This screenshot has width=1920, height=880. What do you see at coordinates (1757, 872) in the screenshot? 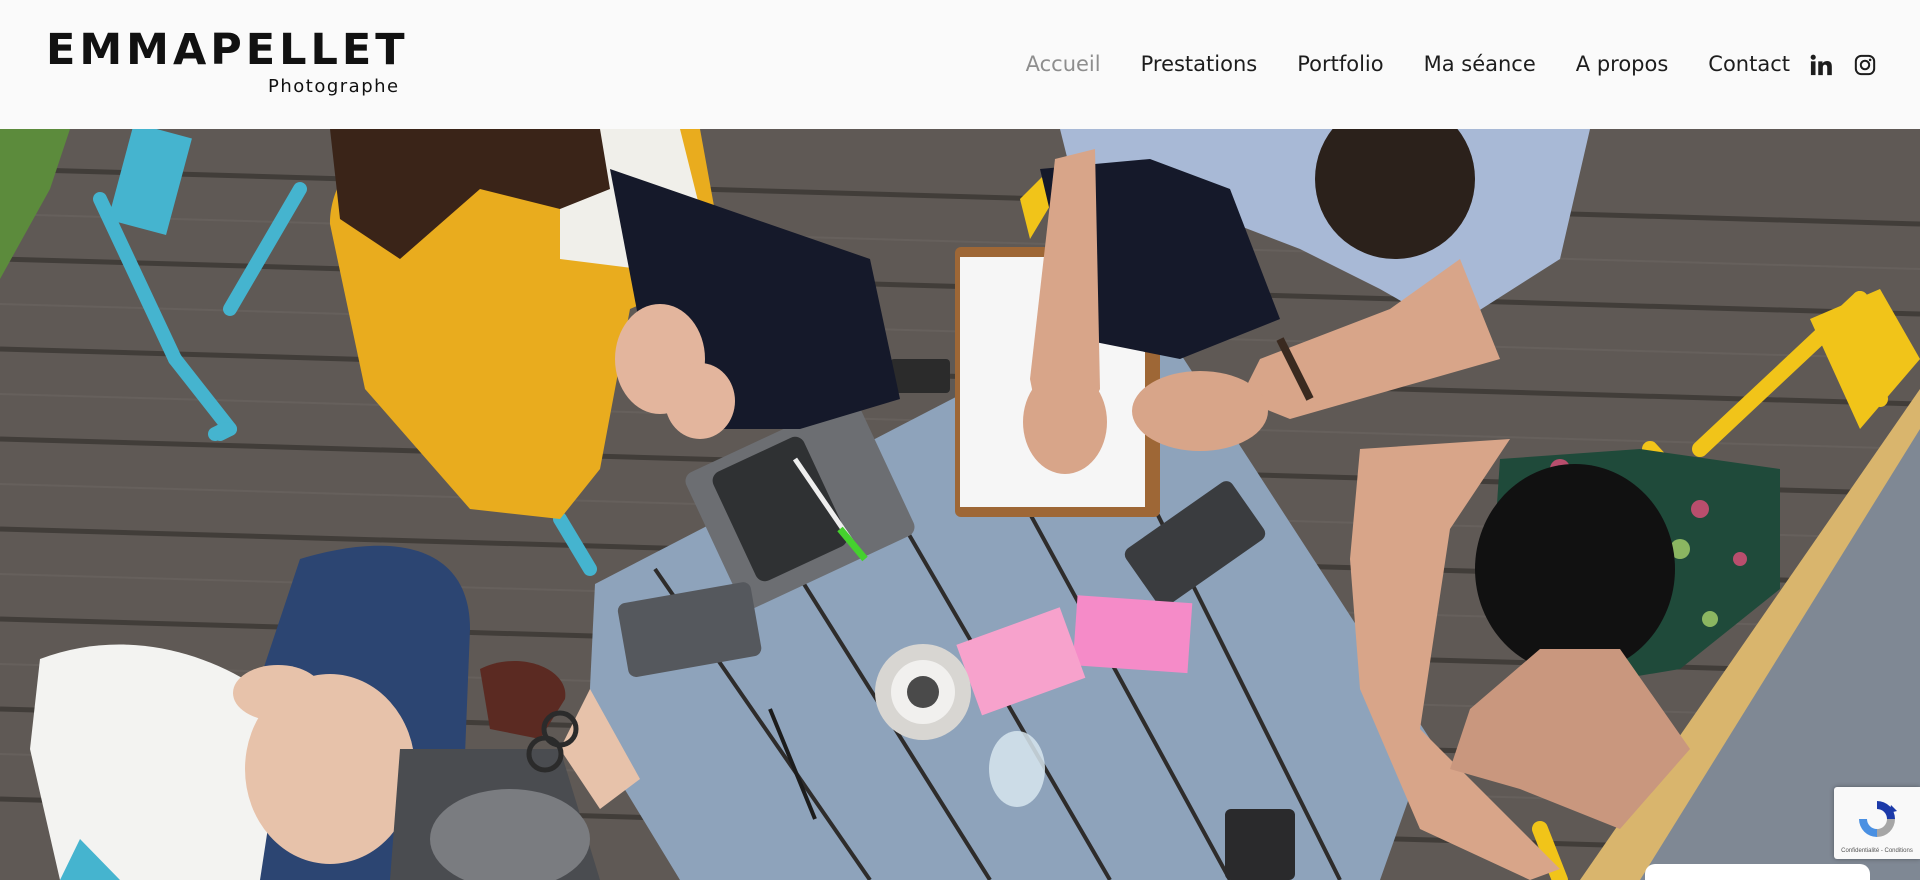
I see `floating-panel-edge` at bounding box center [1757, 872].